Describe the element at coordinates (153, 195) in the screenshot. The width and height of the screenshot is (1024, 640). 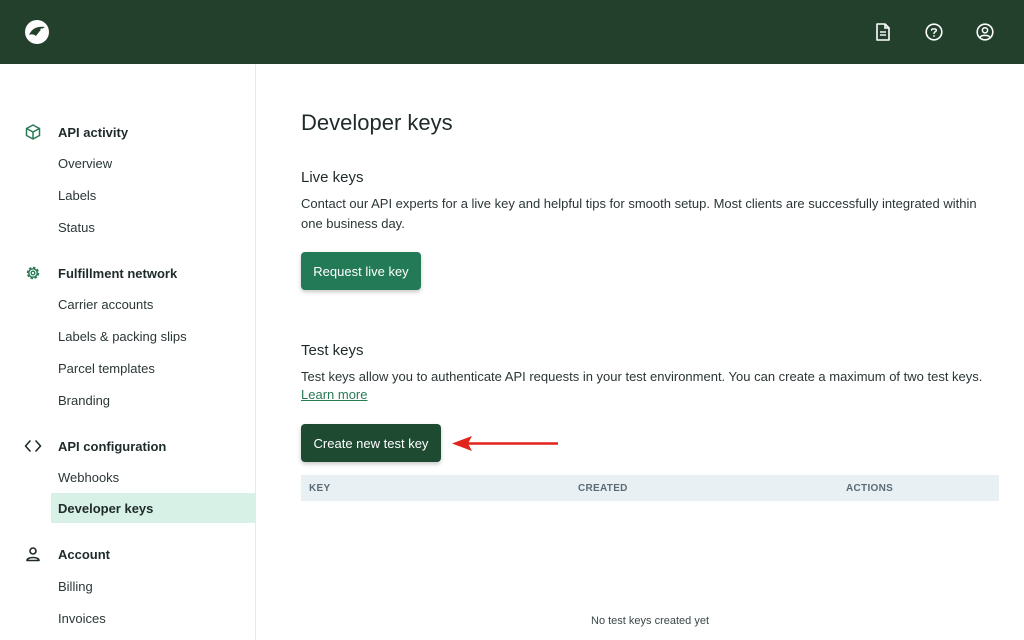
I see `sidebar-item-labels: Labels` at that location.